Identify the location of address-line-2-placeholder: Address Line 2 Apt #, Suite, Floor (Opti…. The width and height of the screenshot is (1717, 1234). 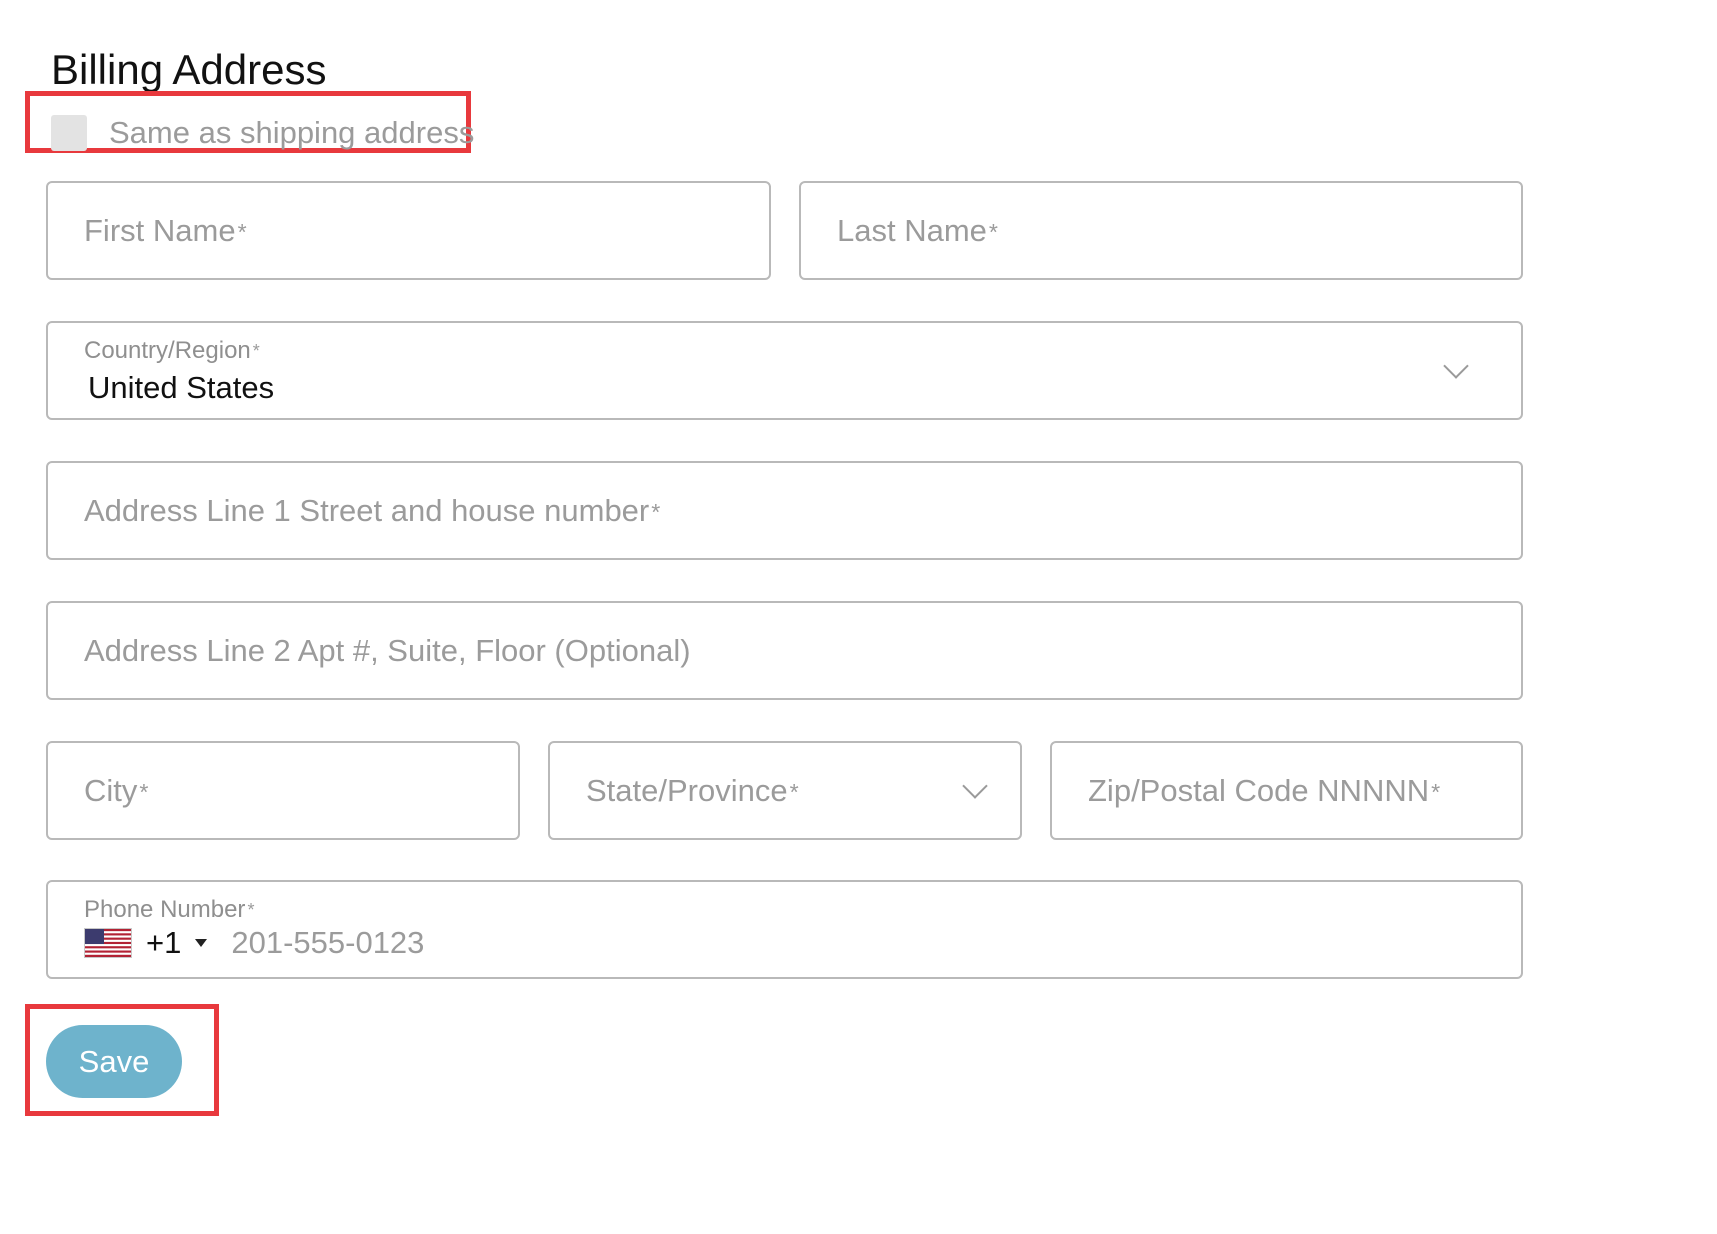
(387, 650).